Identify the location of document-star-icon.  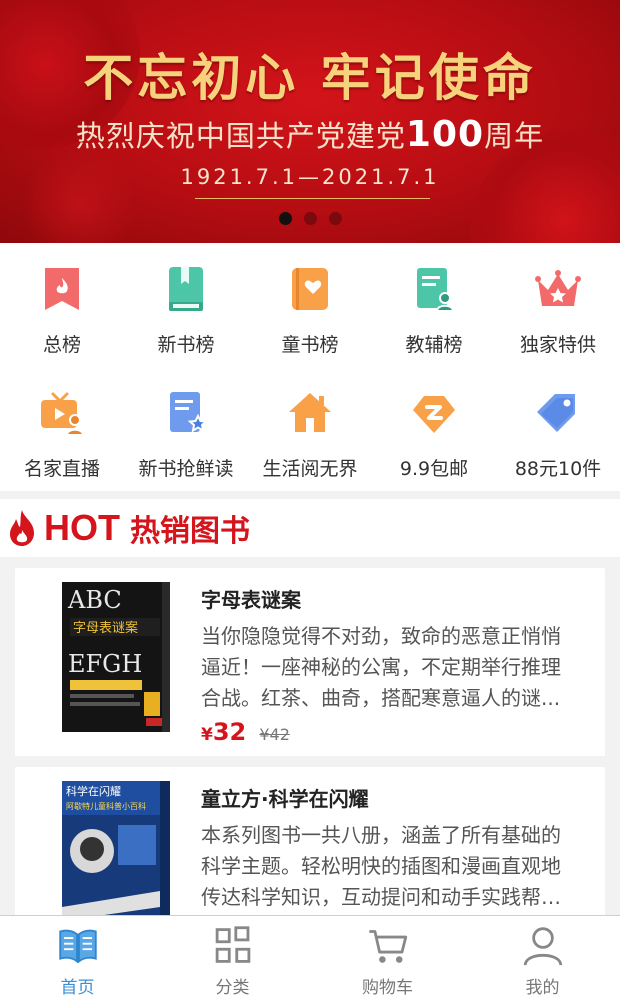
(189, 412).